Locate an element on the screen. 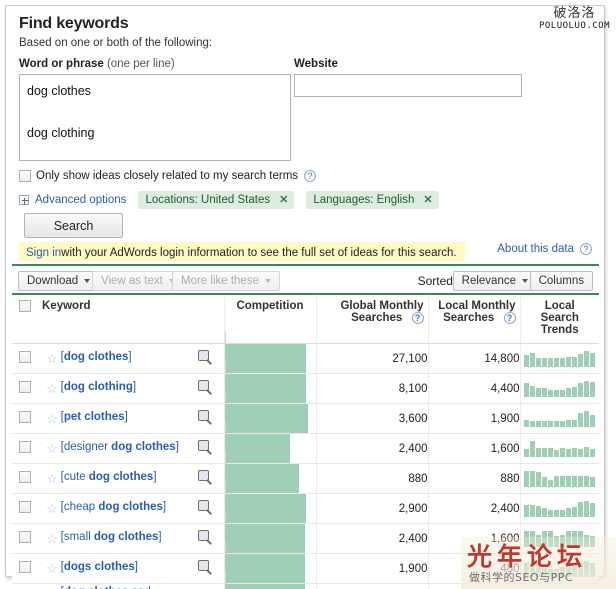  keyword-cell: ☆ [cute dog clothes] is located at coordinates (118, 478).